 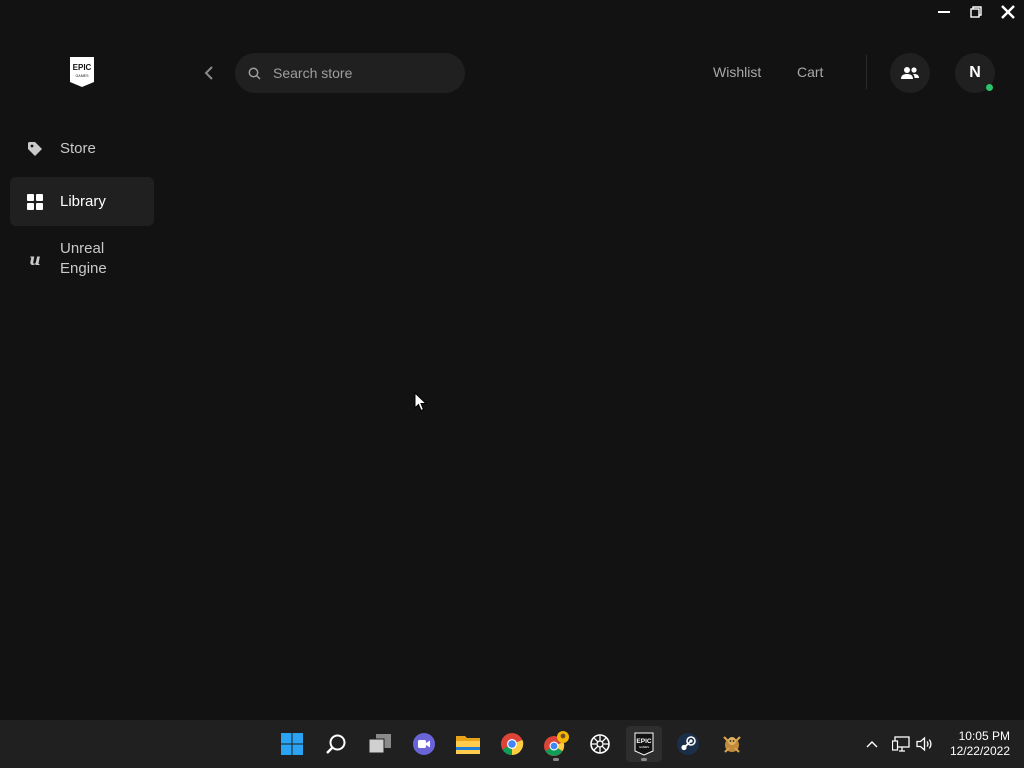 I want to click on windows-start-icon, so click(x=292, y=744).